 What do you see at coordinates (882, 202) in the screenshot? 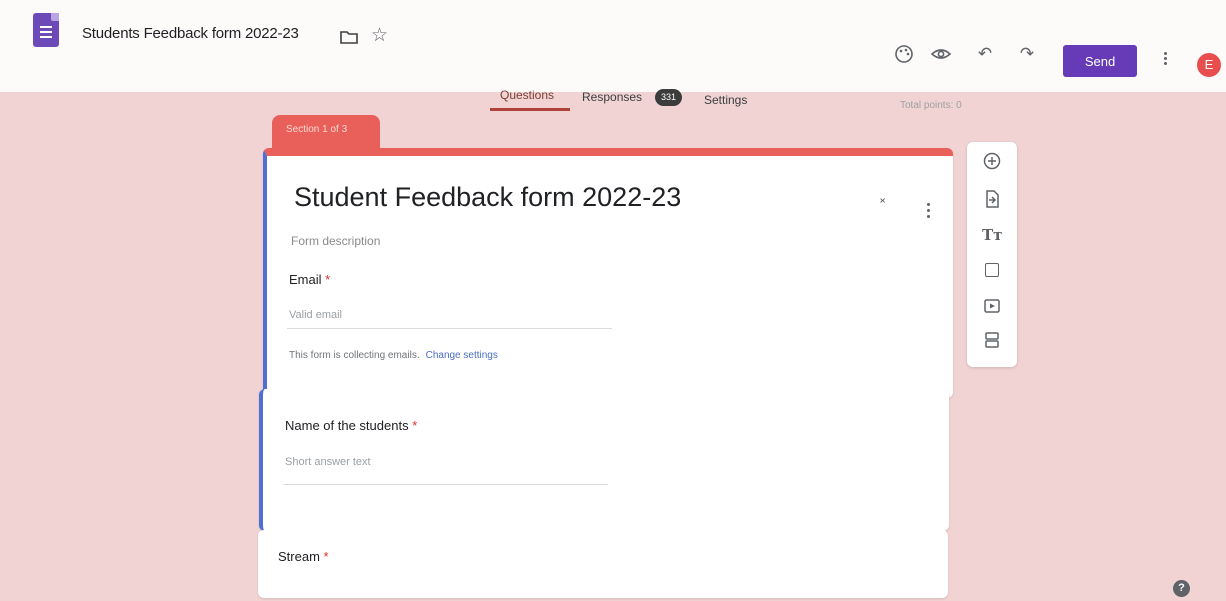
I see `collapse-icon: ⌄ ⌃` at bounding box center [882, 202].